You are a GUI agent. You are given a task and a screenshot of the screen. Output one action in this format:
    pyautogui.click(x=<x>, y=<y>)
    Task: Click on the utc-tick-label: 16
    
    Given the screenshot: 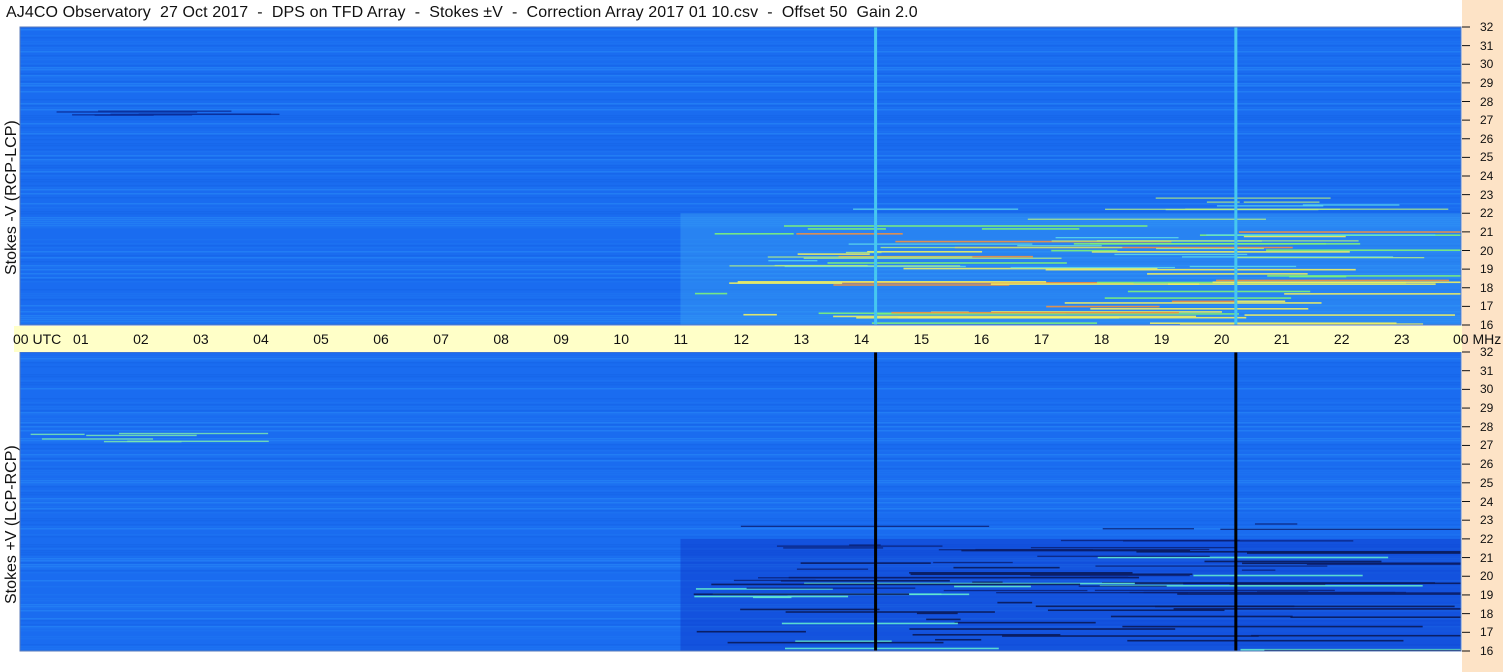 What is the action you would take?
    pyautogui.click(x=981, y=339)
    